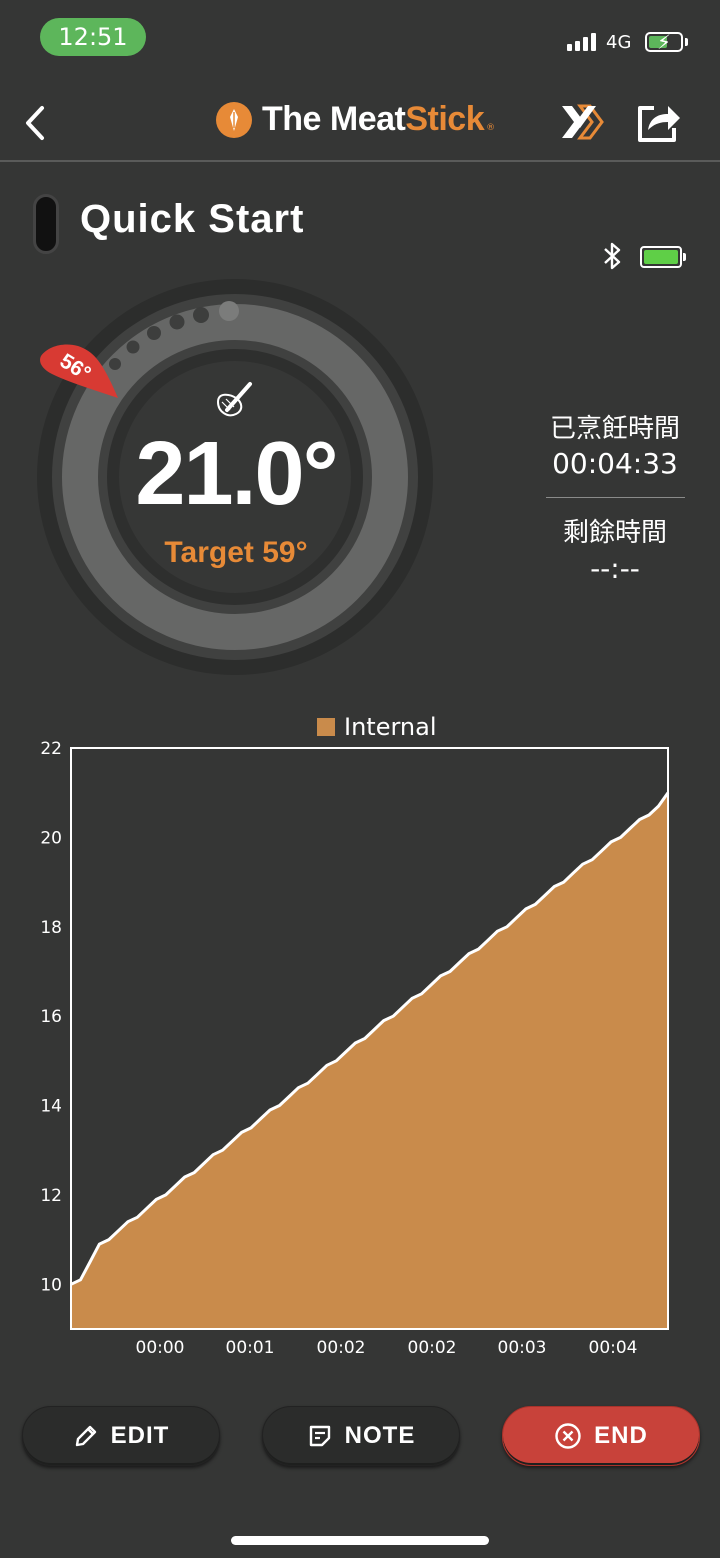  Describe the element at coordinates (583, 122) in the screenshot. I see `x-logo-icon` at that location.